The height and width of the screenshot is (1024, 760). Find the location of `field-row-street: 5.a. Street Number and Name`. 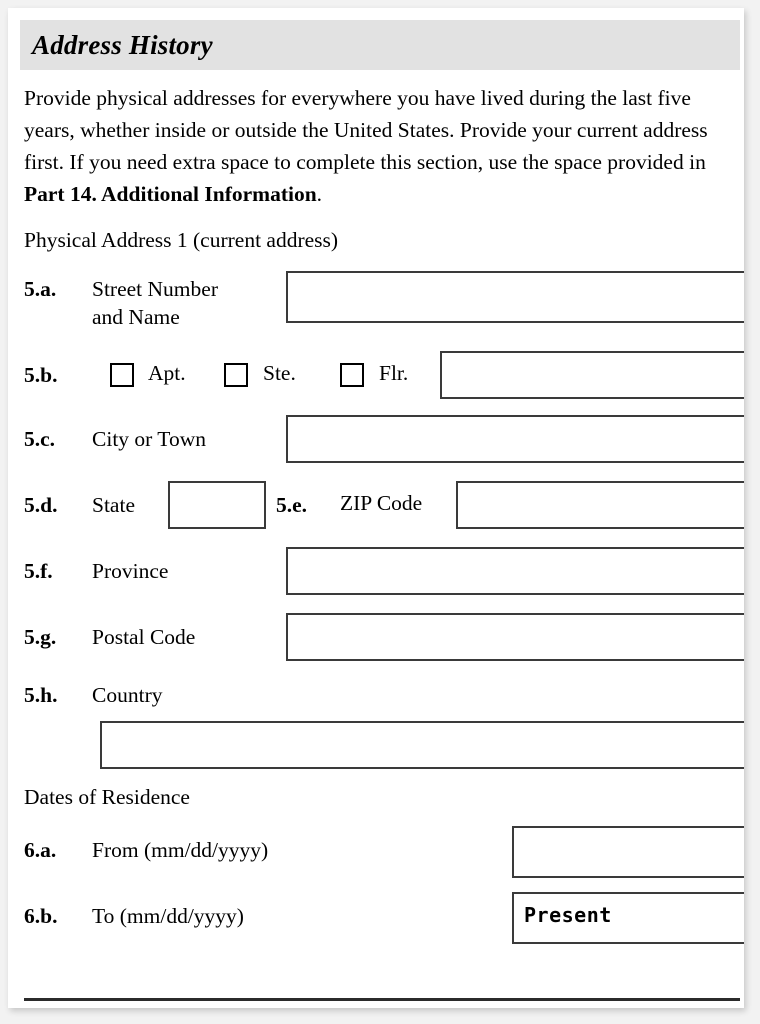

field-row-street: 5.a. Street Number and Name is located at coordinates (382, 310).